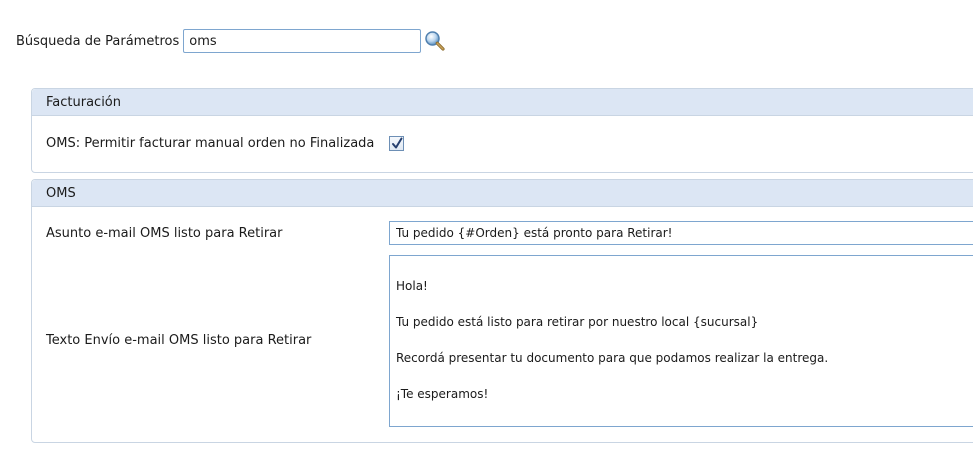 The width and height of the screenshot is (973, 466). I want to click on parameter-search-row: Búsqueda de Parámetros, so click(231, 41).